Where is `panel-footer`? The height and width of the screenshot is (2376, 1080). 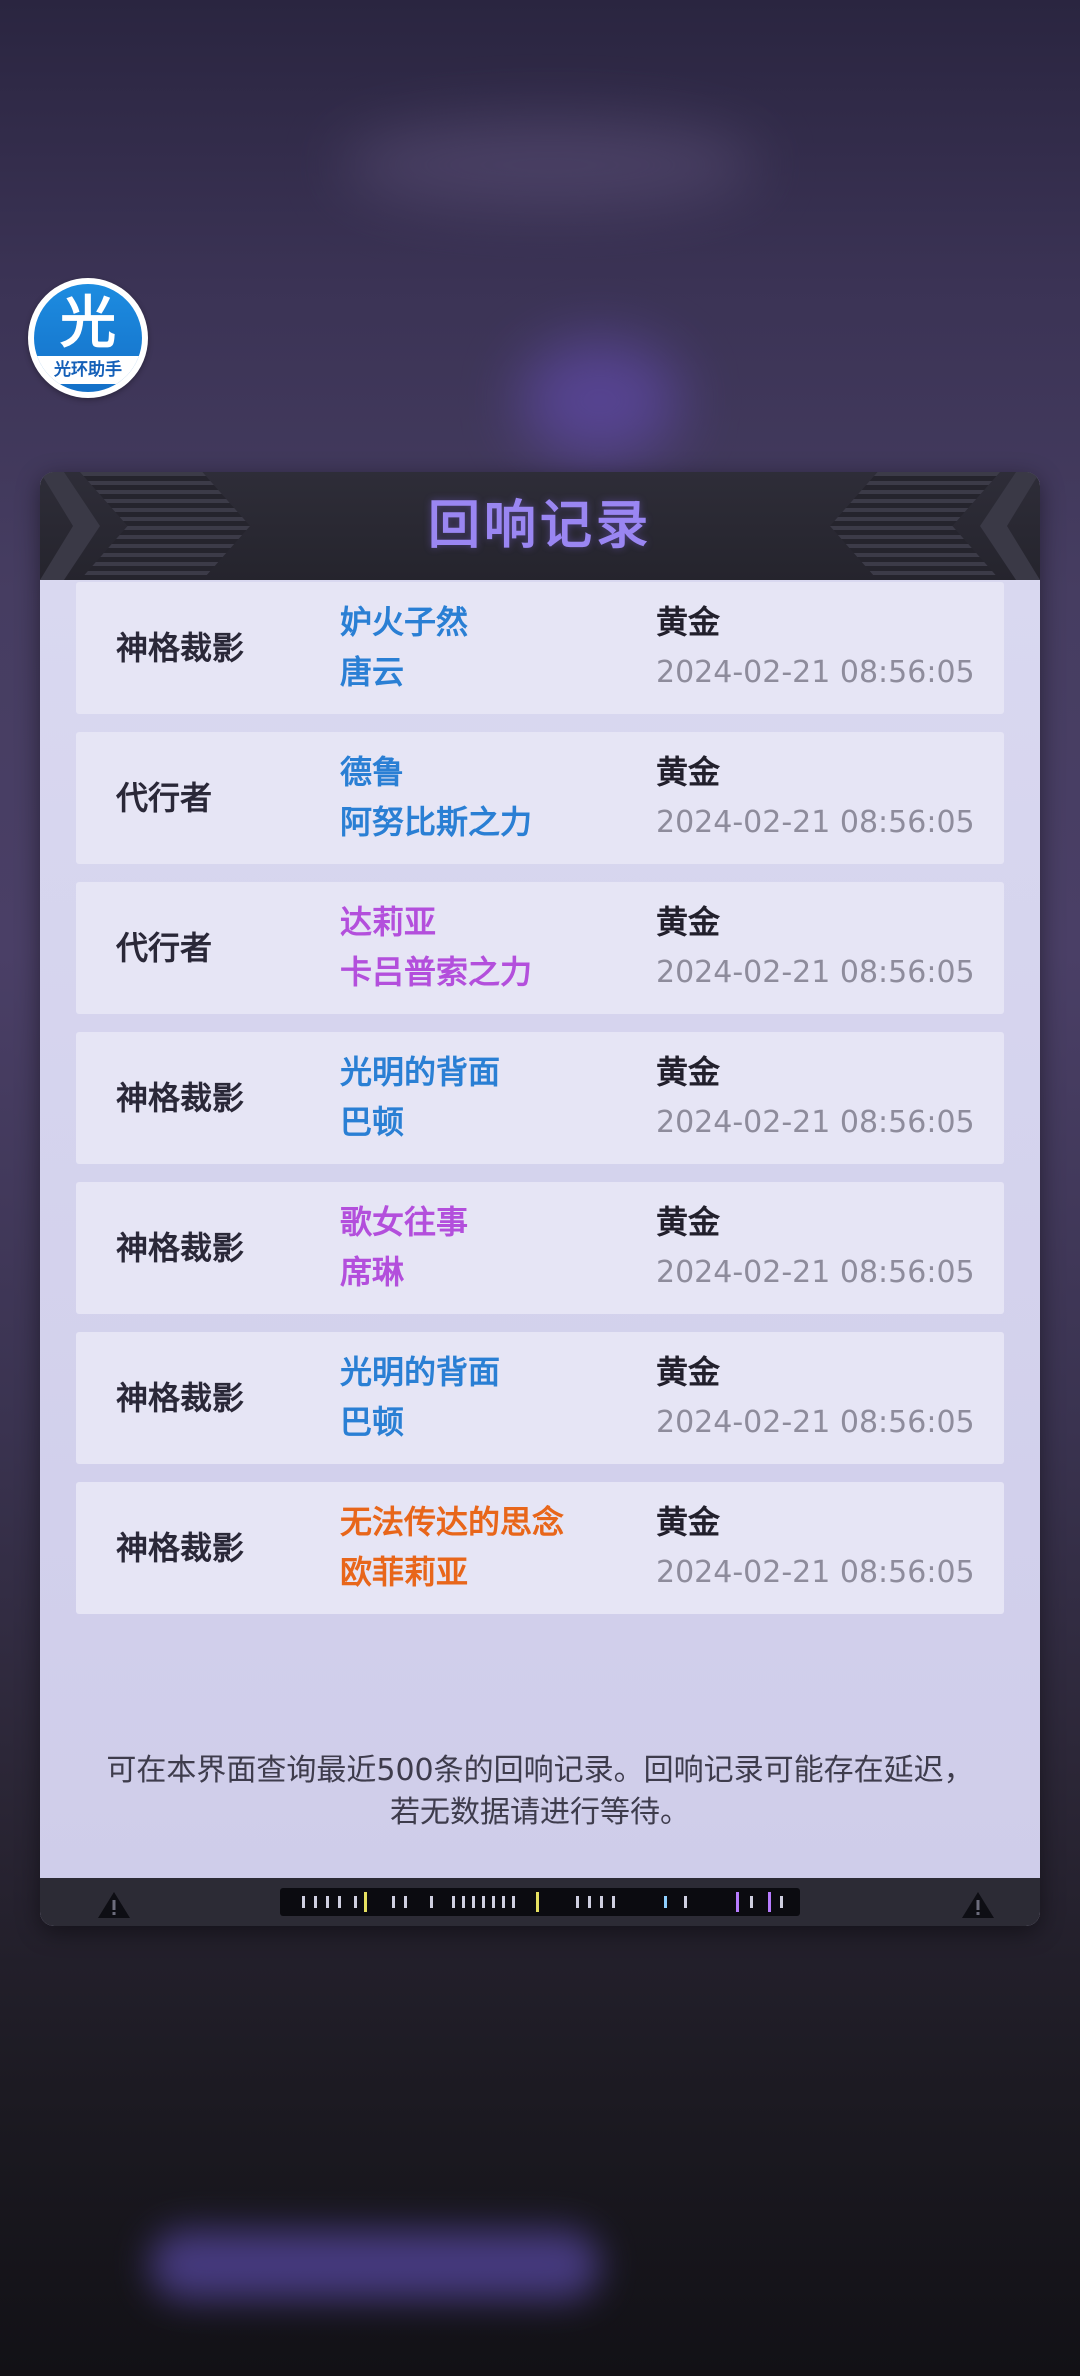 panel-footer is located at coordinates (540, 1902).